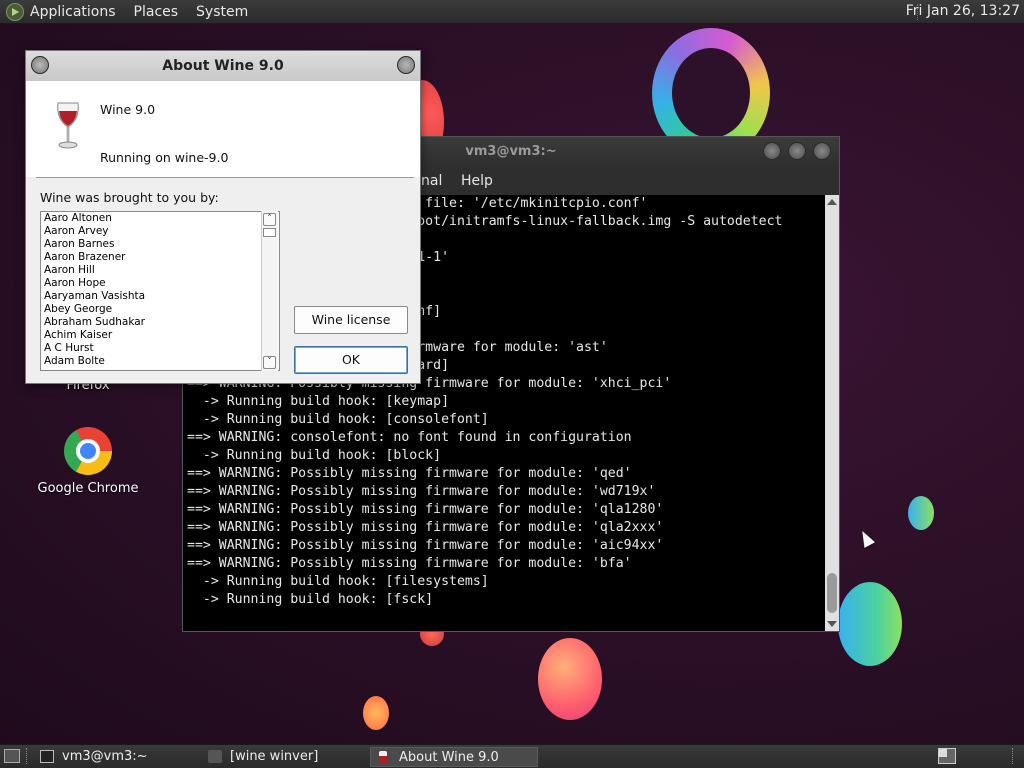 The image size is (1024, 768). What do you see at coordinates (772, 151) in the screenshot?
I see `minimize-button` at bounding box center [772, 151].